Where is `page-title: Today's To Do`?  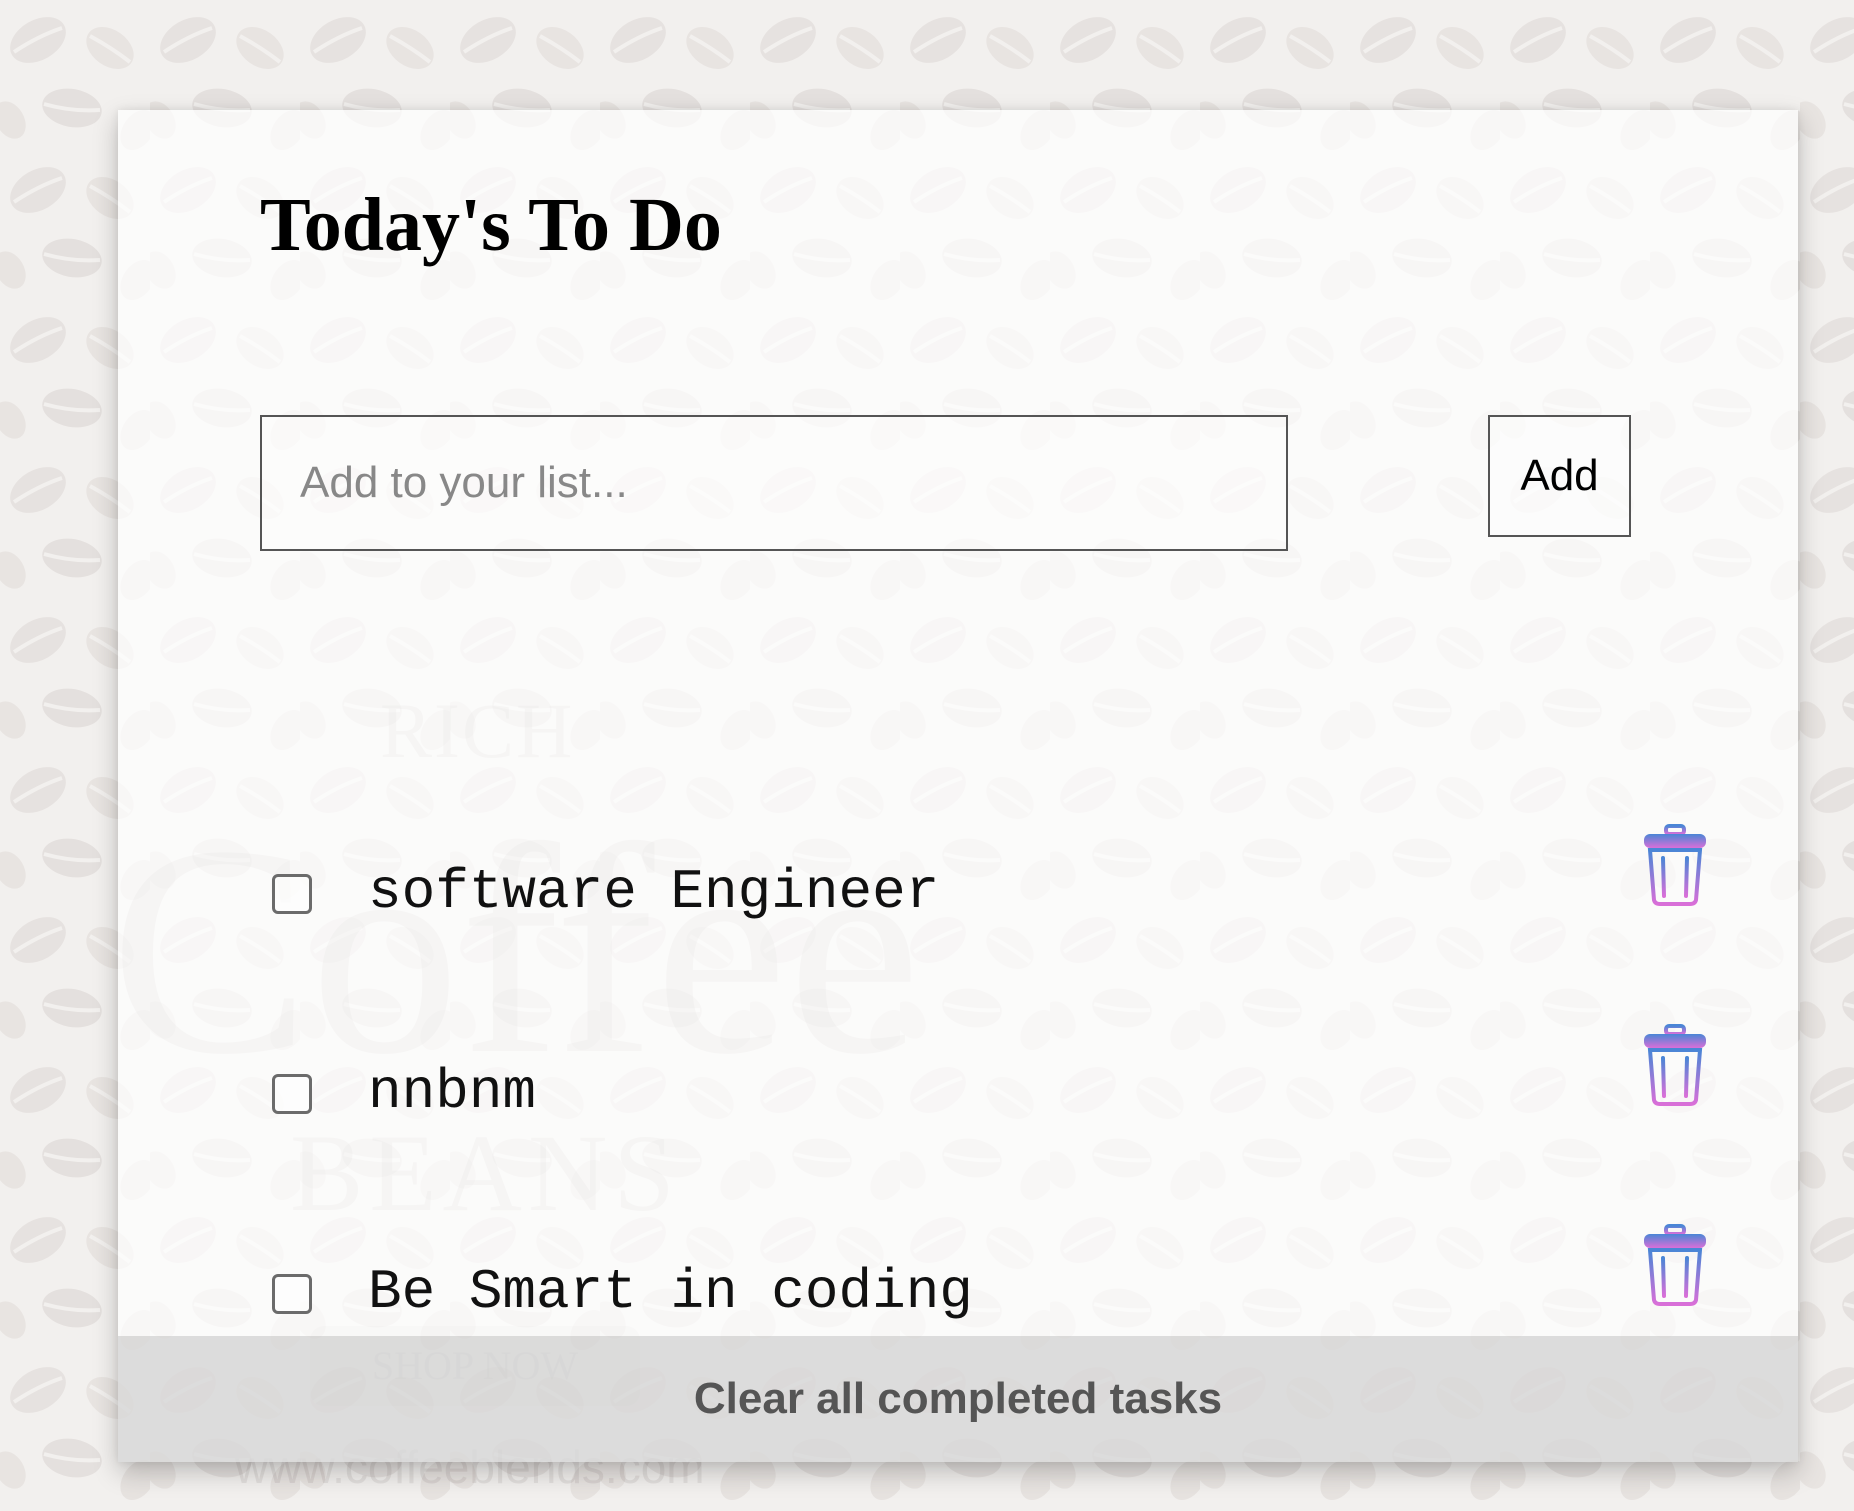
page-title: Today's To Do is located at coordinates (491, 225).